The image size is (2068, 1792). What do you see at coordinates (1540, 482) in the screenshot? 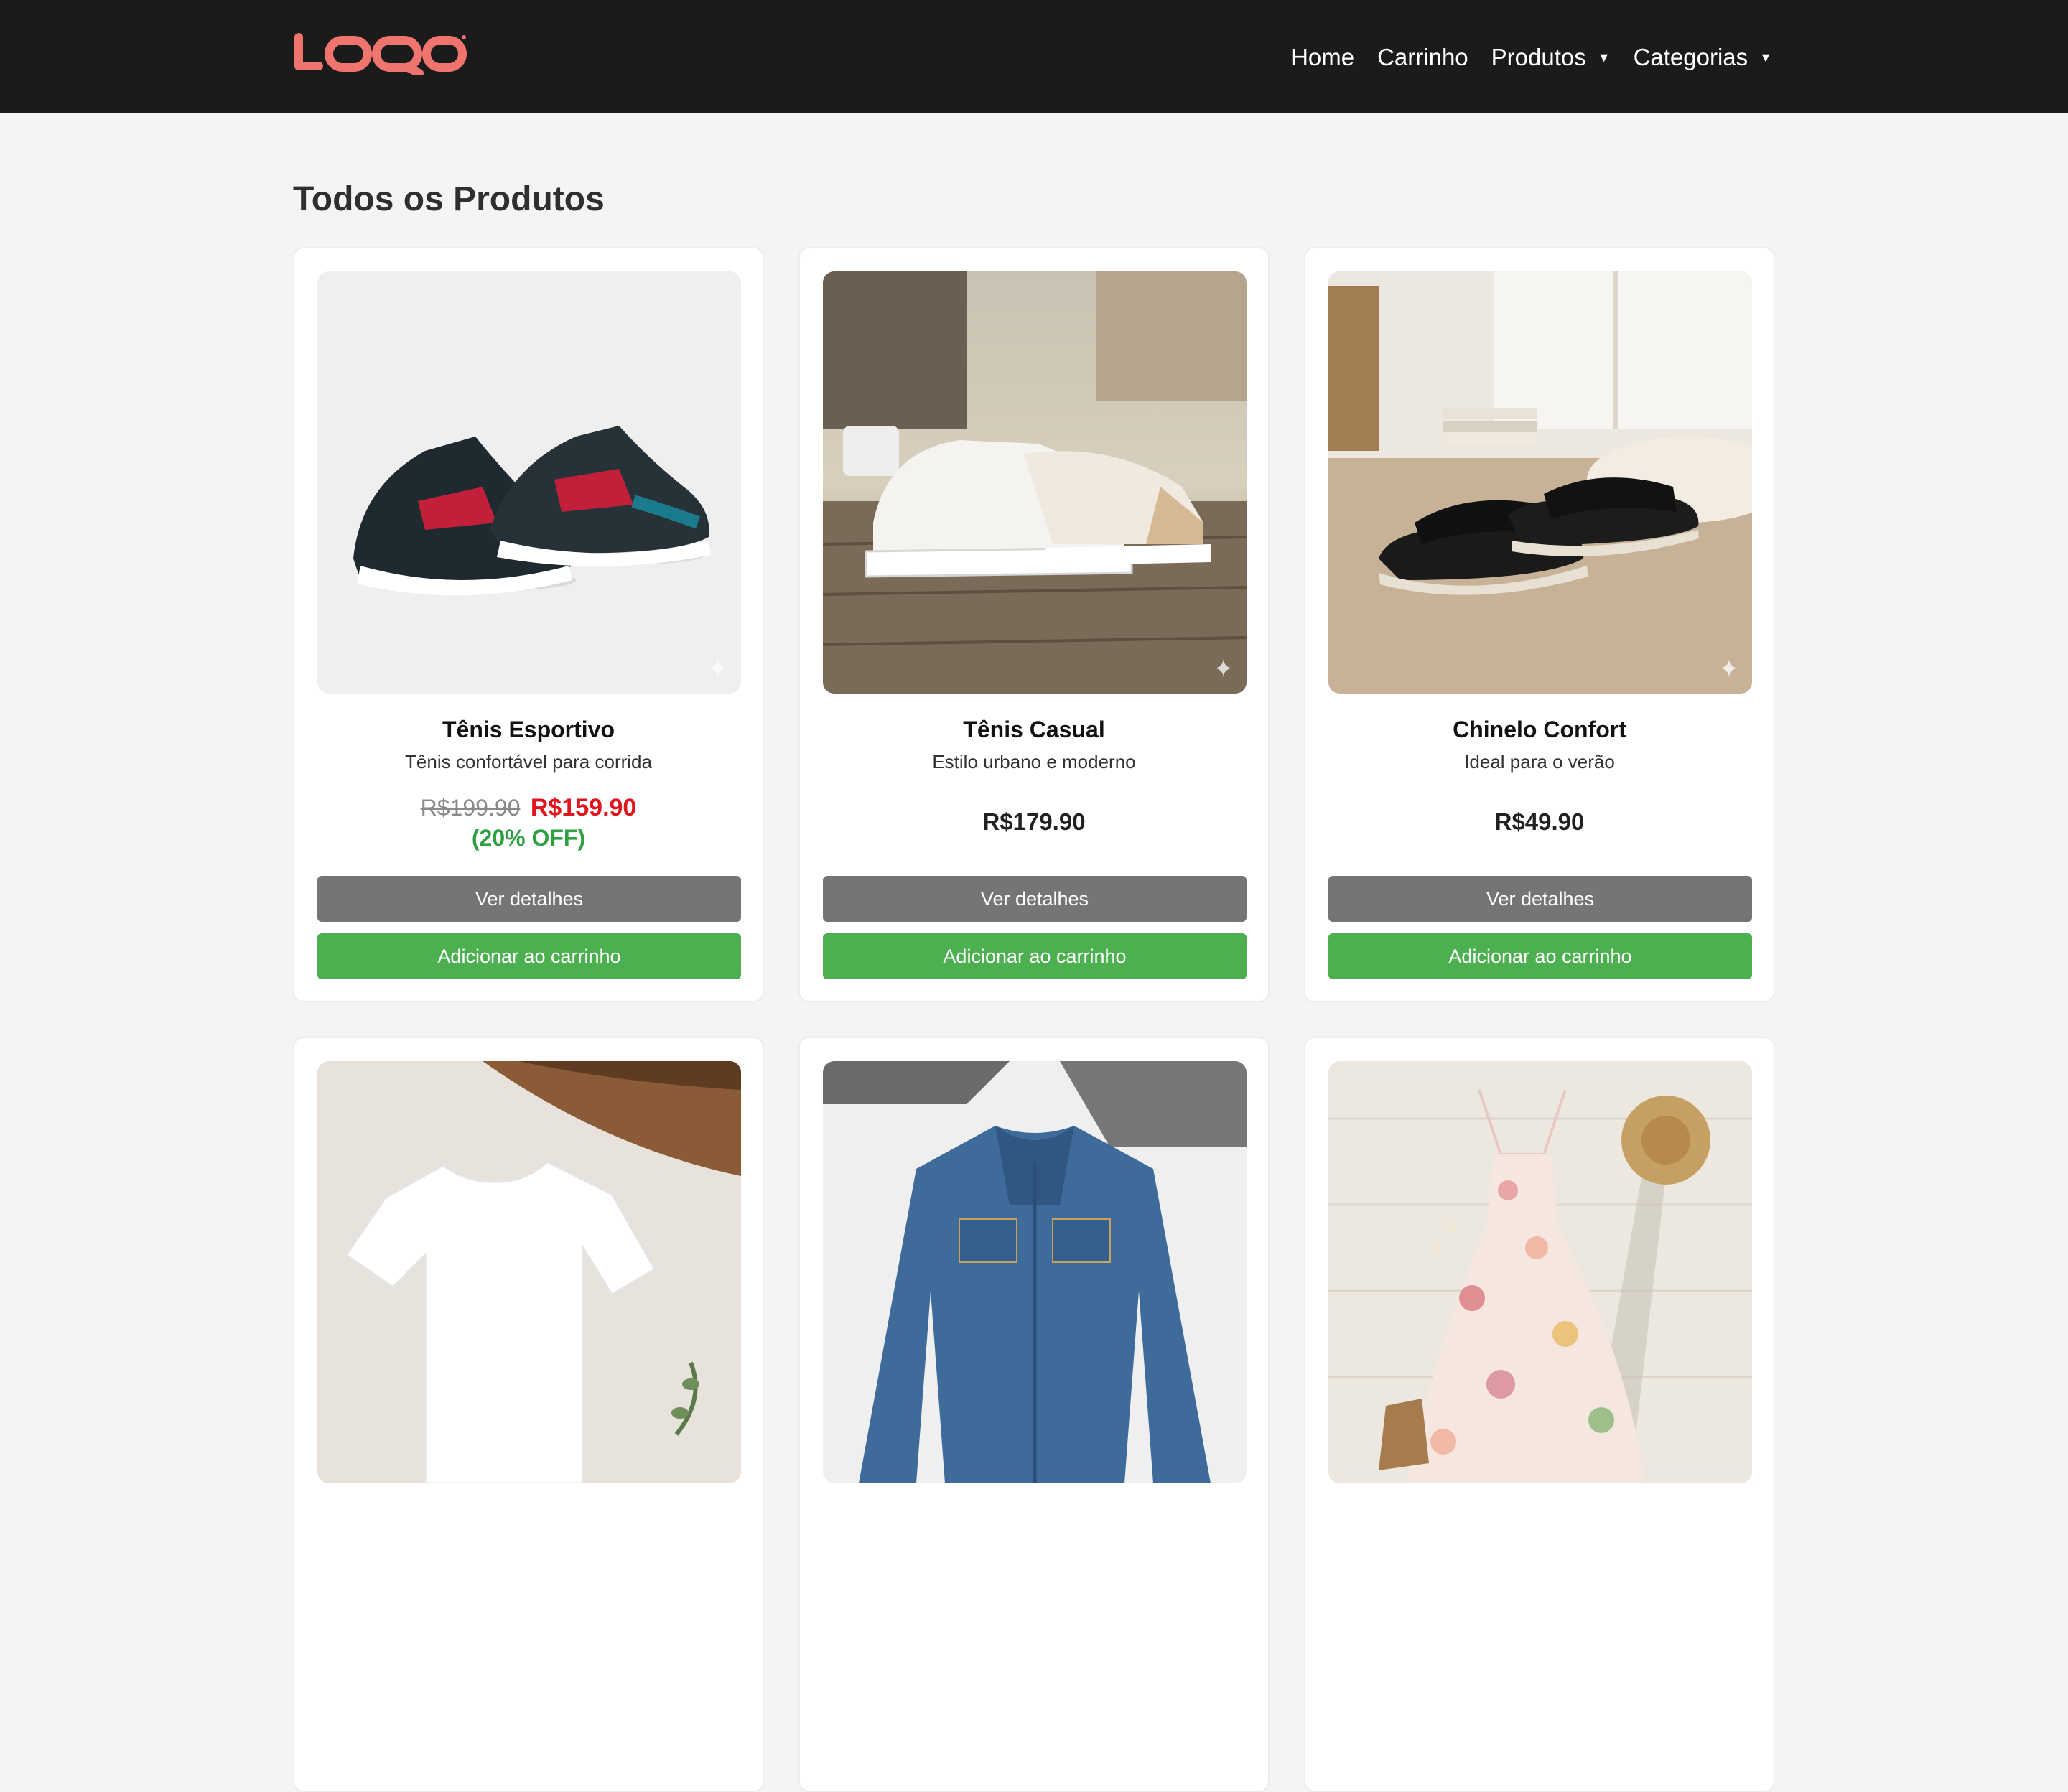
I see `product-image-slides: ✦` at bounding box center [1540, 482].